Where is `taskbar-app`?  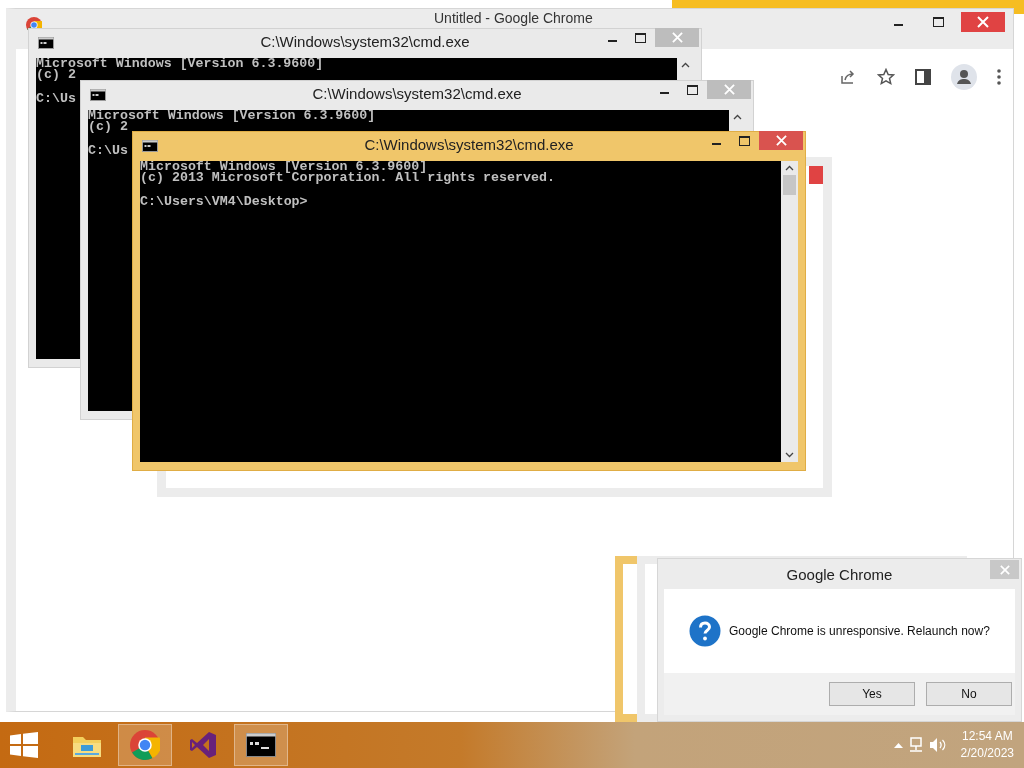
taskbar-app is located at coordinates (261, 745).